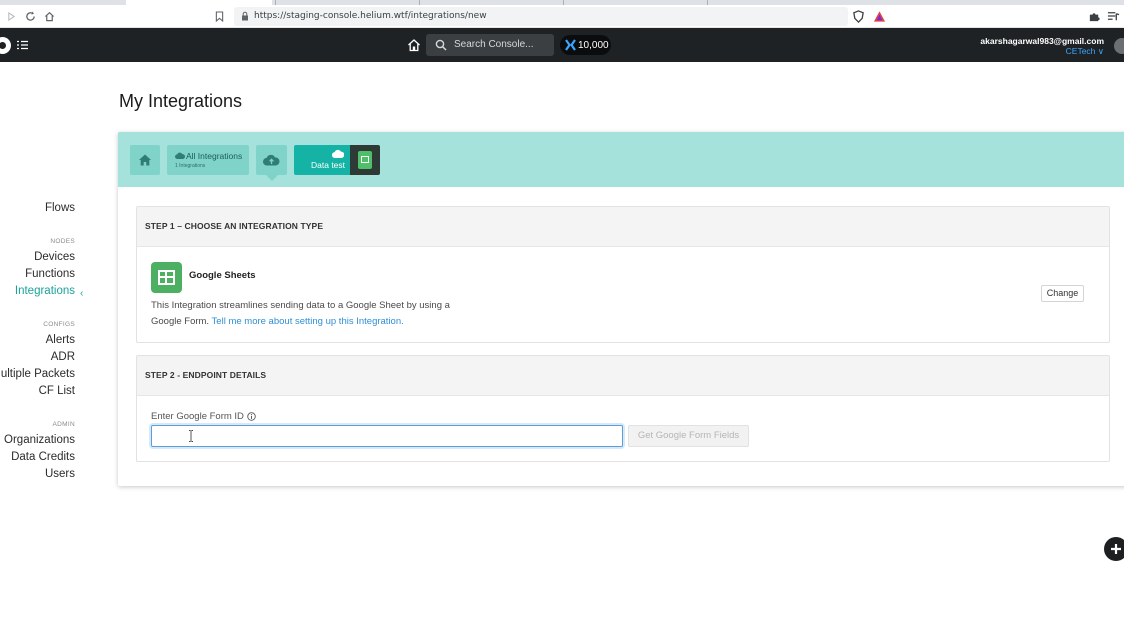 Image resolution: width=1124 pixels, height=619 pixels. I want to click on reload-icon, so click(30, 16).